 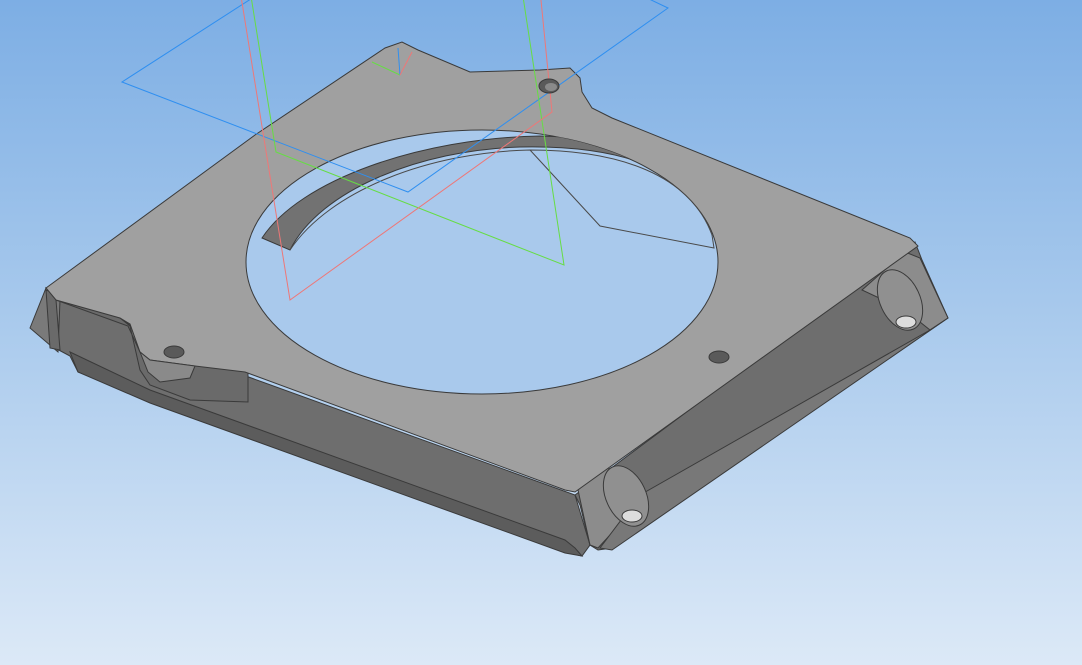 I want to click on hole-left, so click(x=174, y=352).